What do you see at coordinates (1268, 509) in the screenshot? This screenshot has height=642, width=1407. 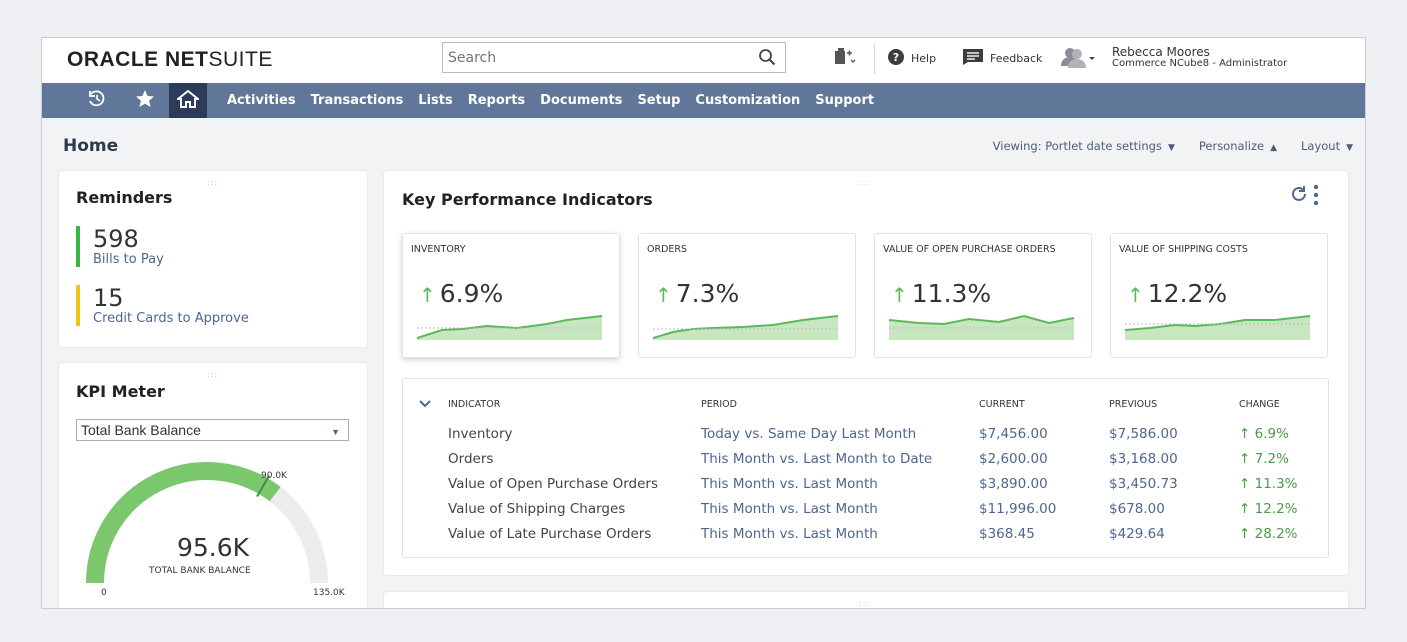 I see `cell-change: ↑ 12.2%` at bounding box center [1268, 509].